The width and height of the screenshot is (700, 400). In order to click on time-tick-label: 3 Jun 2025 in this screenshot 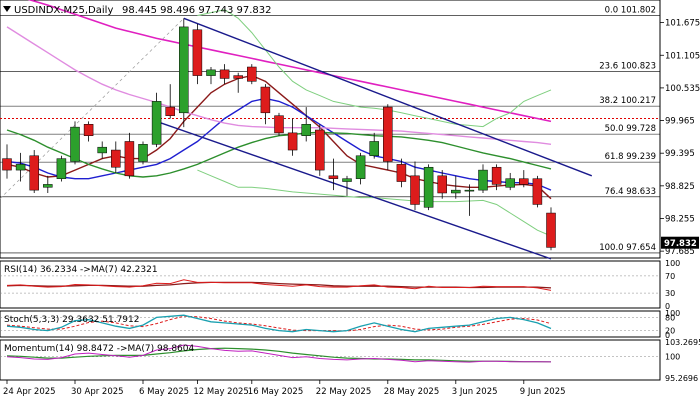, I will do `click(475, 392)`.